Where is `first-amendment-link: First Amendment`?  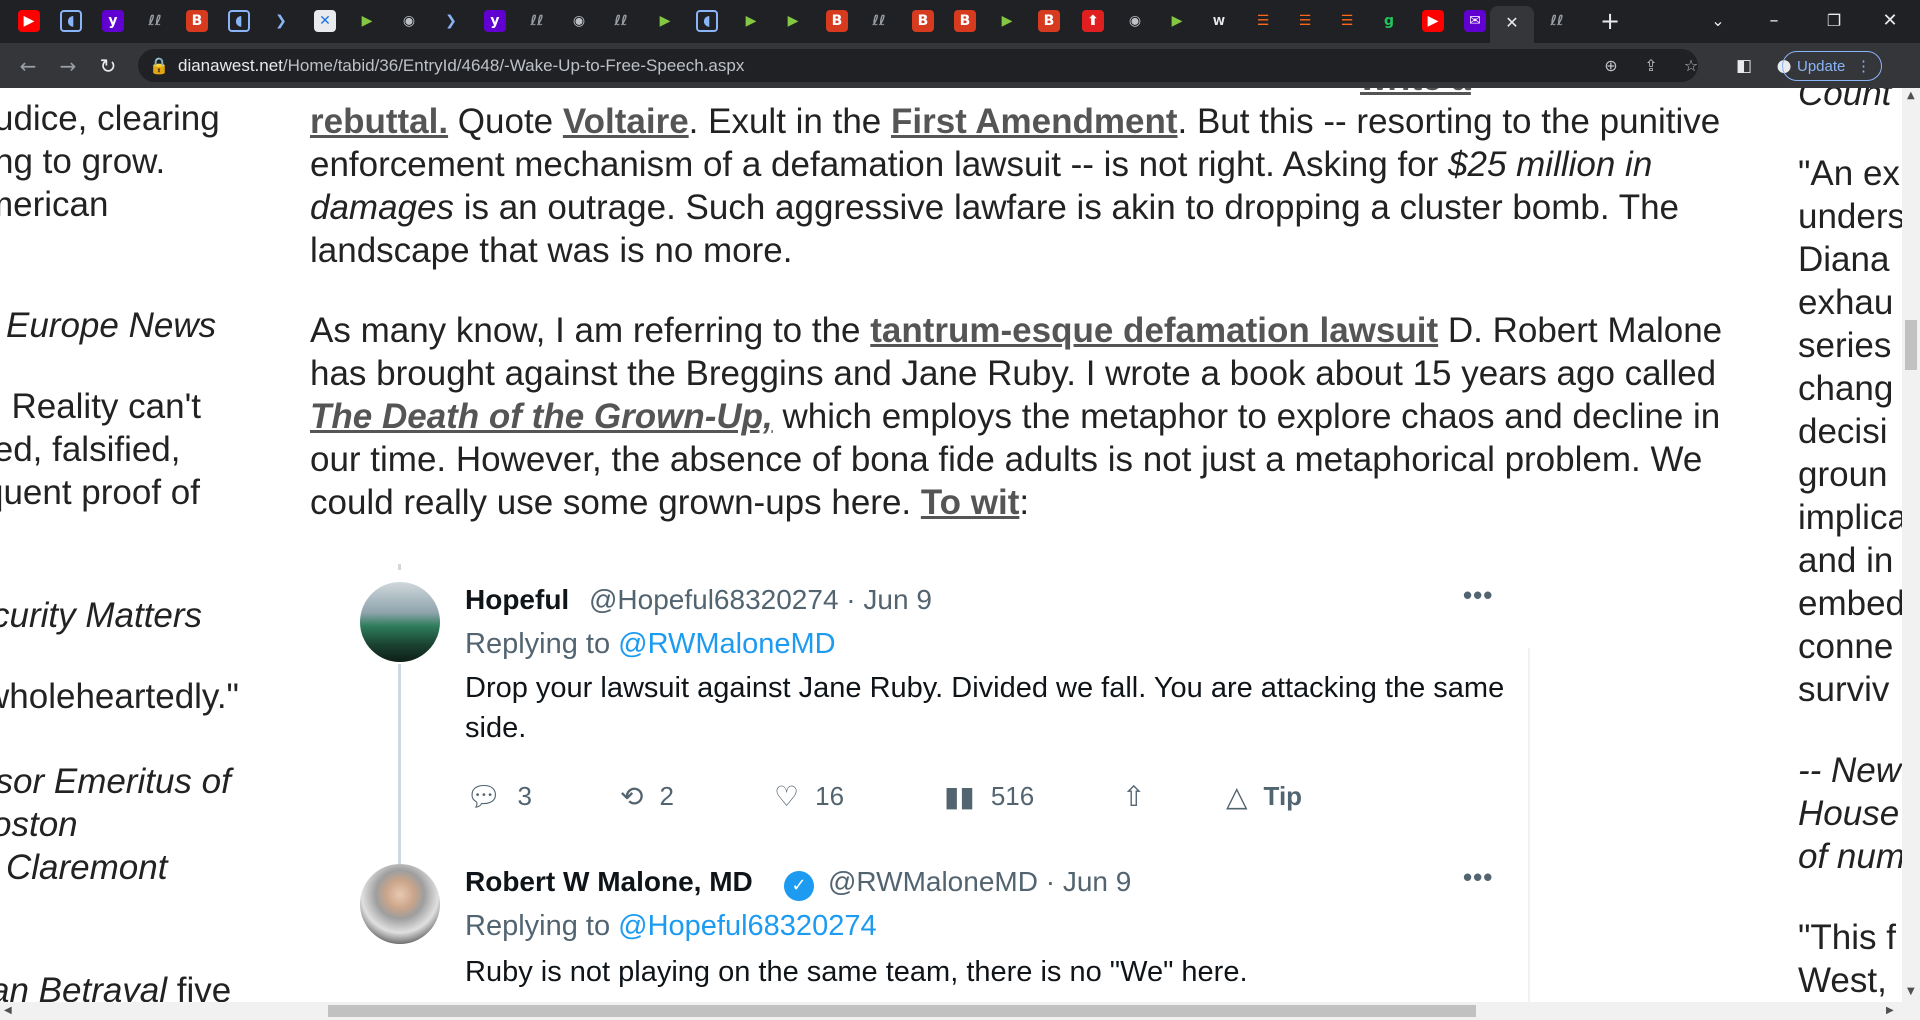 first-amendment-link: First Amendment is located at coordinates (1034, 121).